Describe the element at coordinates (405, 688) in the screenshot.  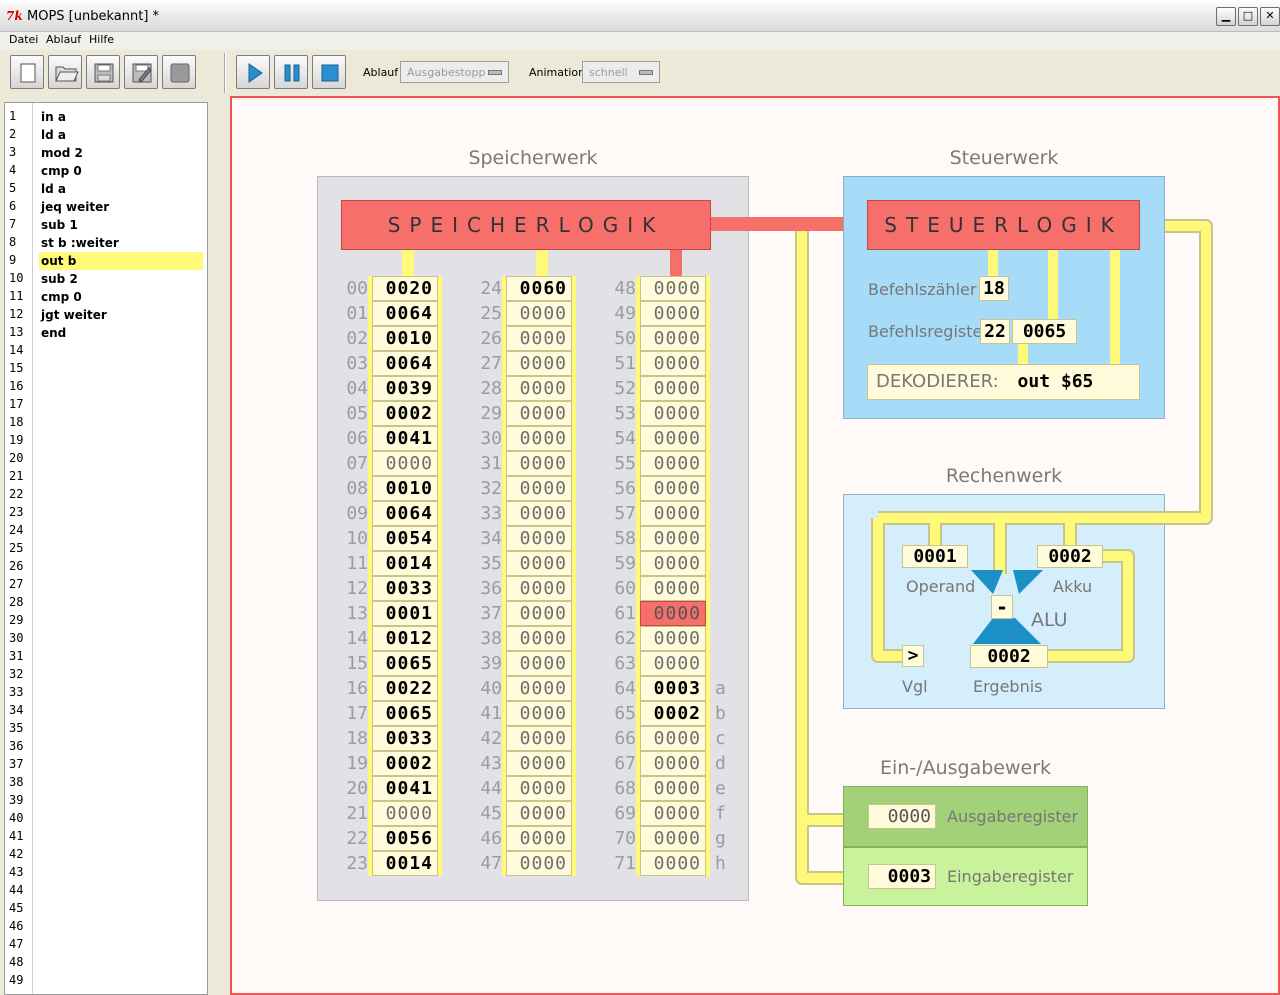
I see `memory-cell: 0022` at that location.